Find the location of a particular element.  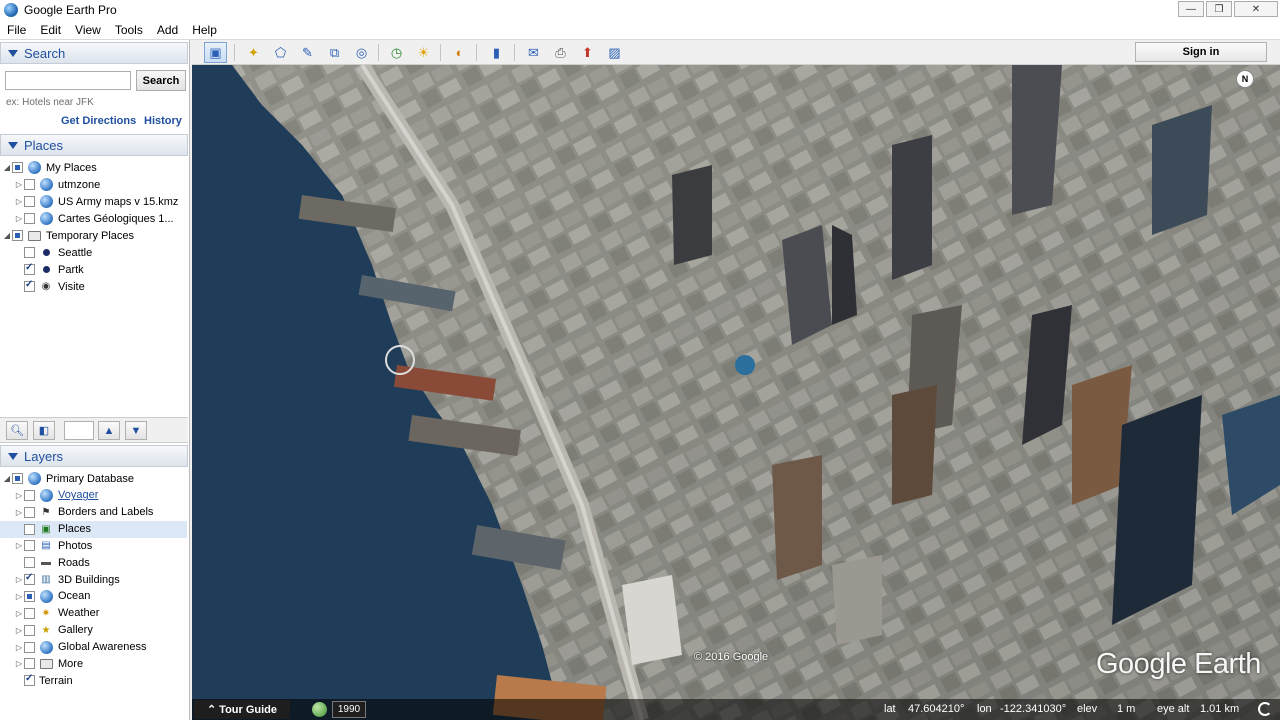

layers-tree-item: ▷ ⚑ Borders and Labels is located at coordinates (76, 512).